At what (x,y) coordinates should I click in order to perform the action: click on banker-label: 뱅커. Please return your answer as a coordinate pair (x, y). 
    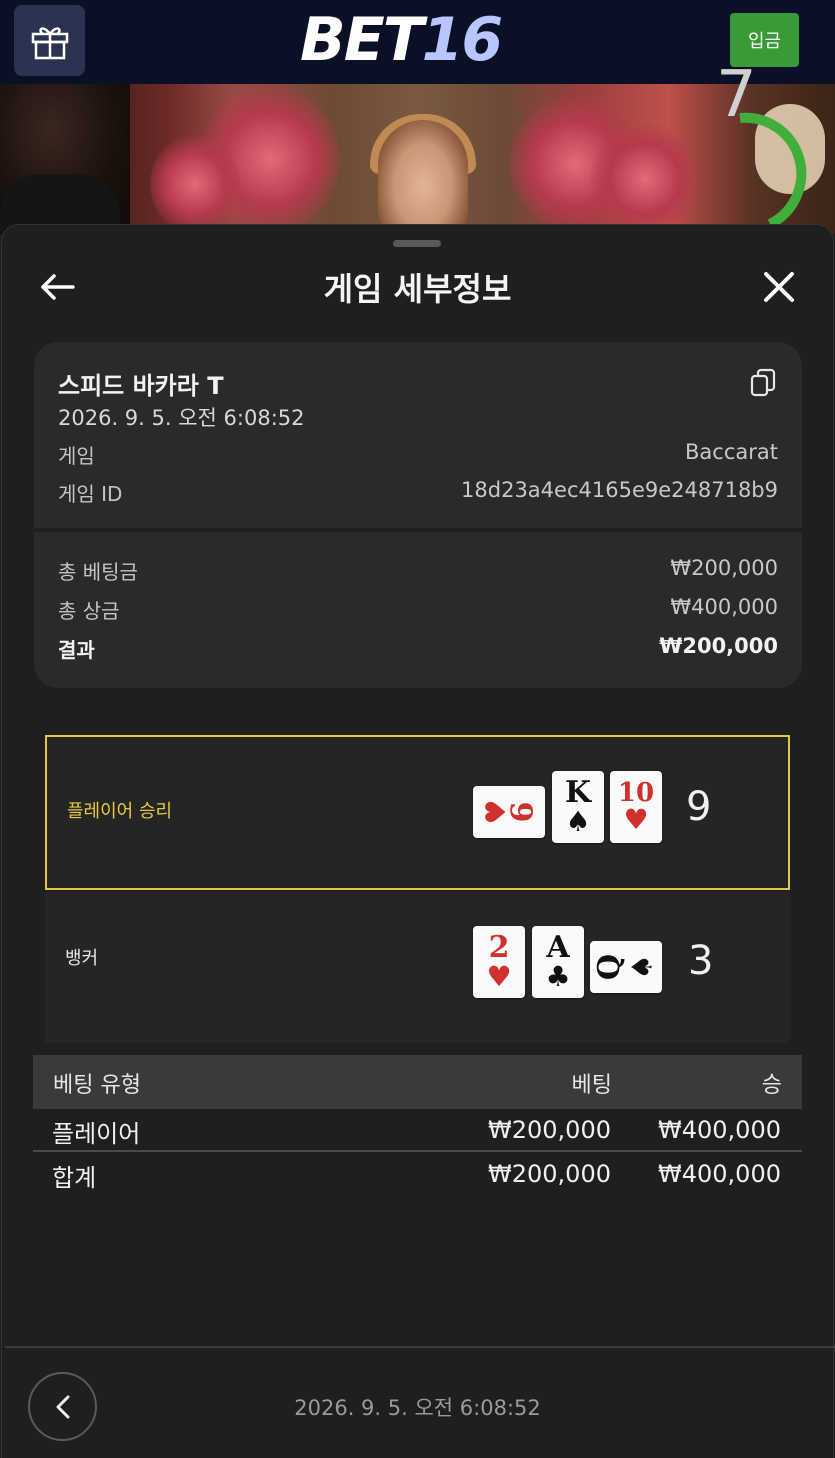
    Looking at the image, I should click on (82, 958).